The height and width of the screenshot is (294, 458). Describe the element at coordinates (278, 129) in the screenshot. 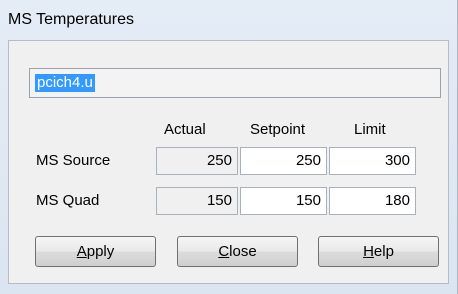

I see `column-header-setpoint: Setpoint` at that location.